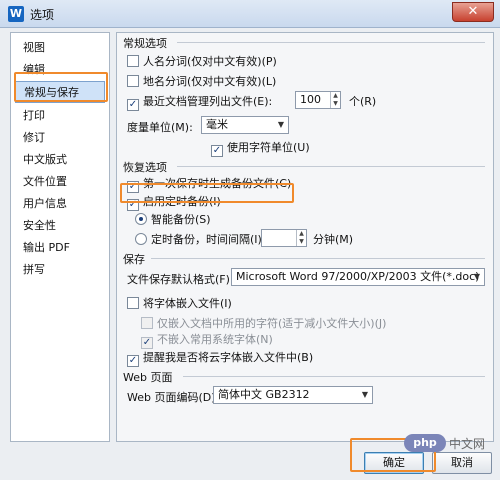 This screenshot has height=480, width=500. I want to click on char-unit-option: ✓ 使用字符单位(U), so click(260, 148).